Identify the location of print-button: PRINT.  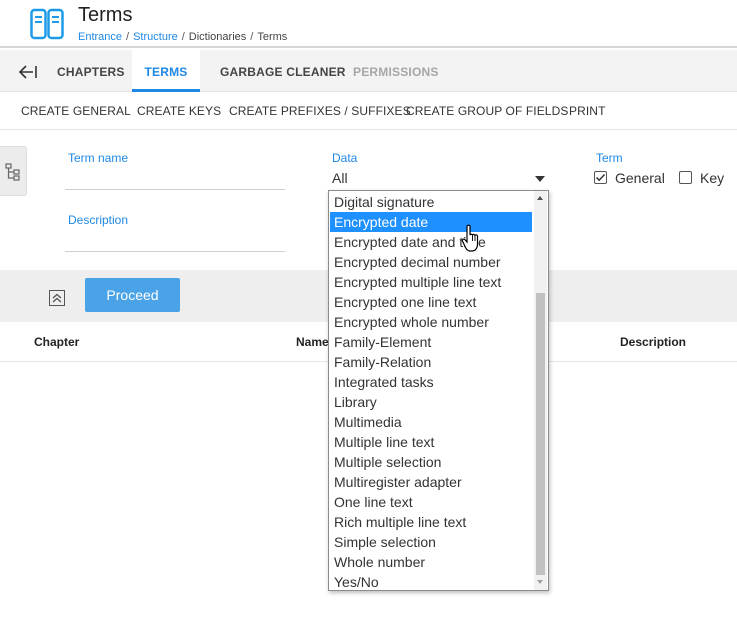
(587, 111).